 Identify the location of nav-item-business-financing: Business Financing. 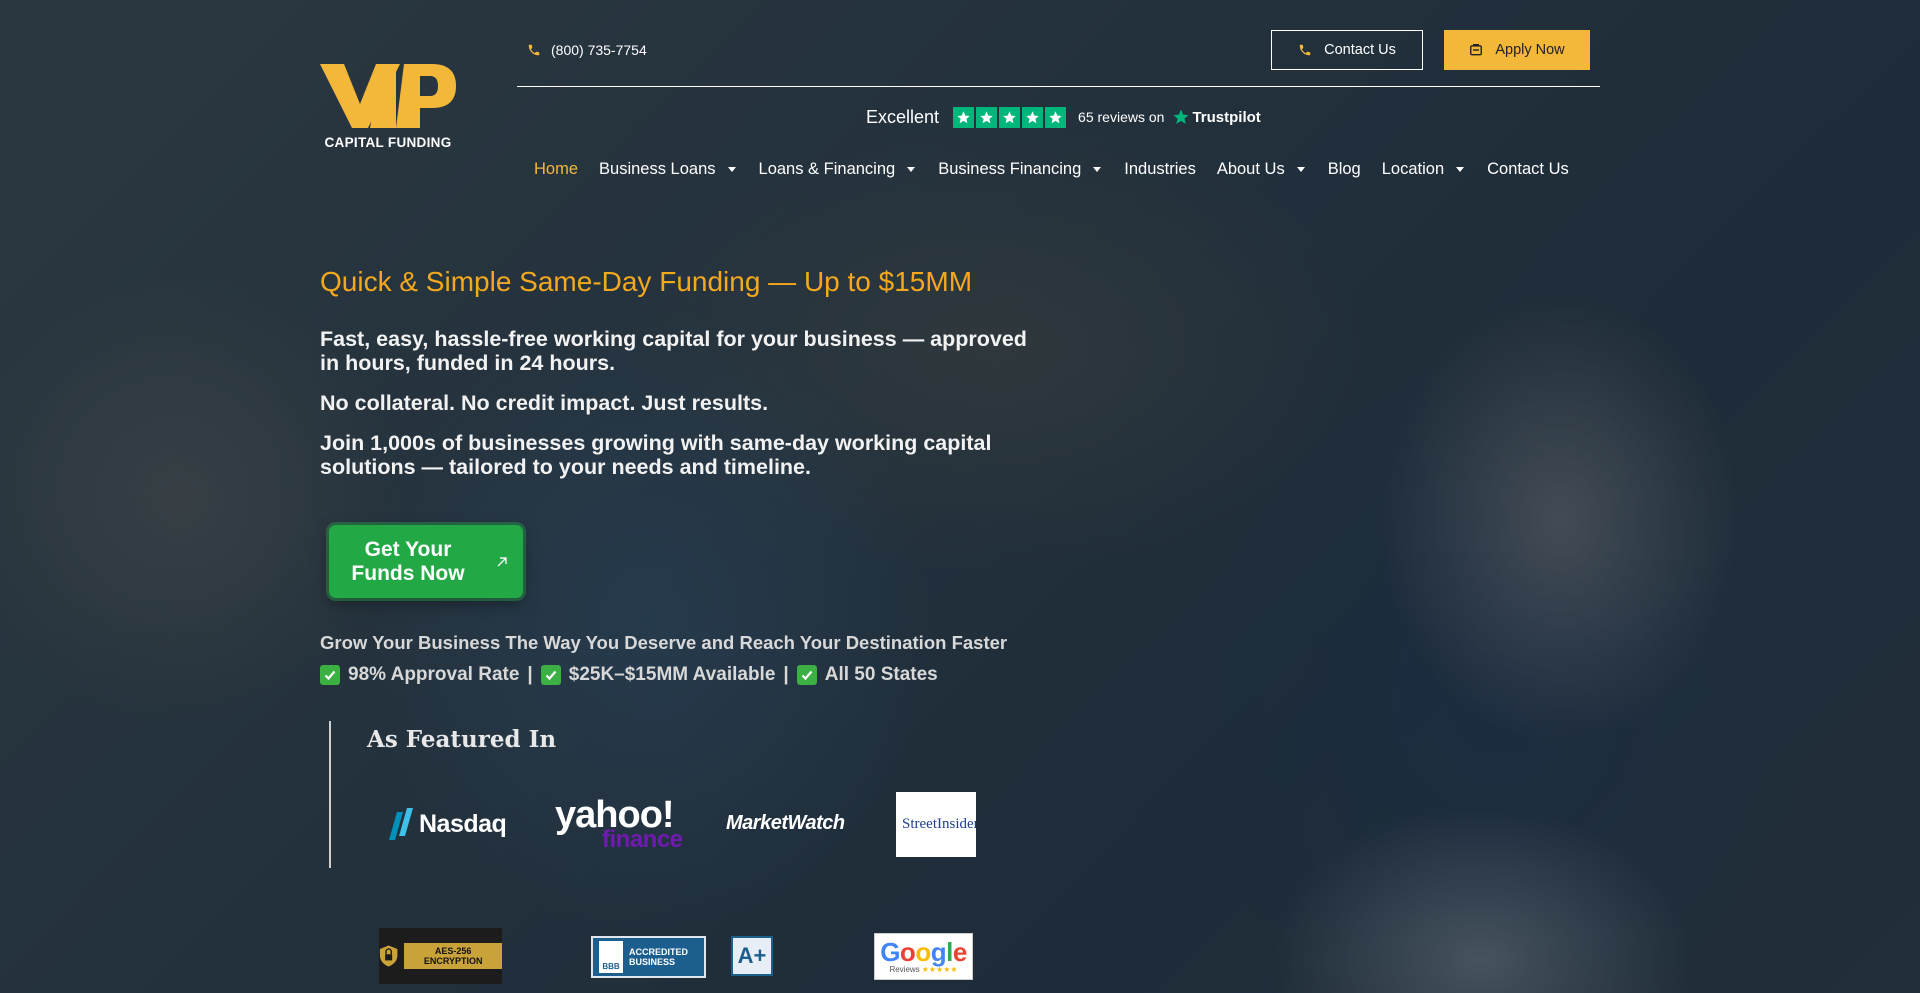
(1020, 169).